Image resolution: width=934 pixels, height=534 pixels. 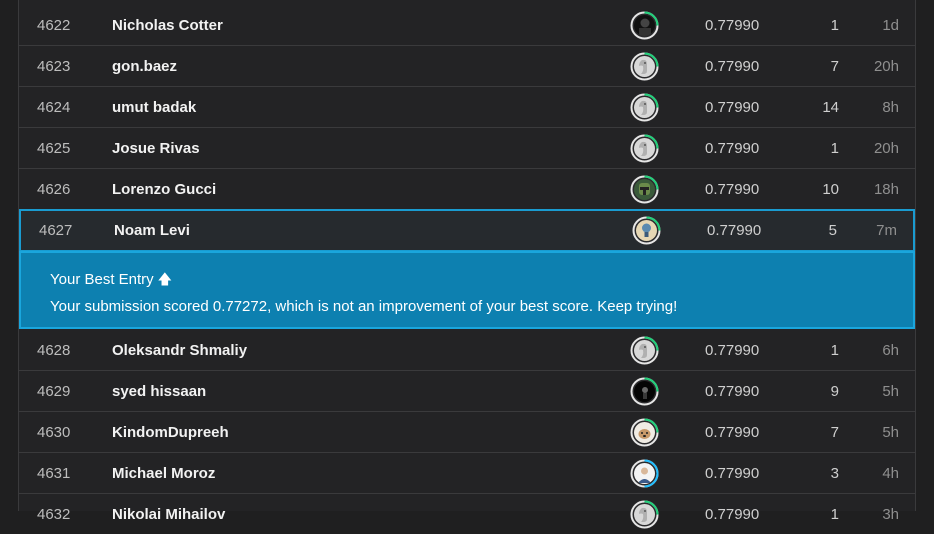 What do you see at coordinates (467, 189) in the screenshot?
I see `table-row: 4626 Lorenzo Gucci 0.77990 10 18h` at bounding box center [467, 189].